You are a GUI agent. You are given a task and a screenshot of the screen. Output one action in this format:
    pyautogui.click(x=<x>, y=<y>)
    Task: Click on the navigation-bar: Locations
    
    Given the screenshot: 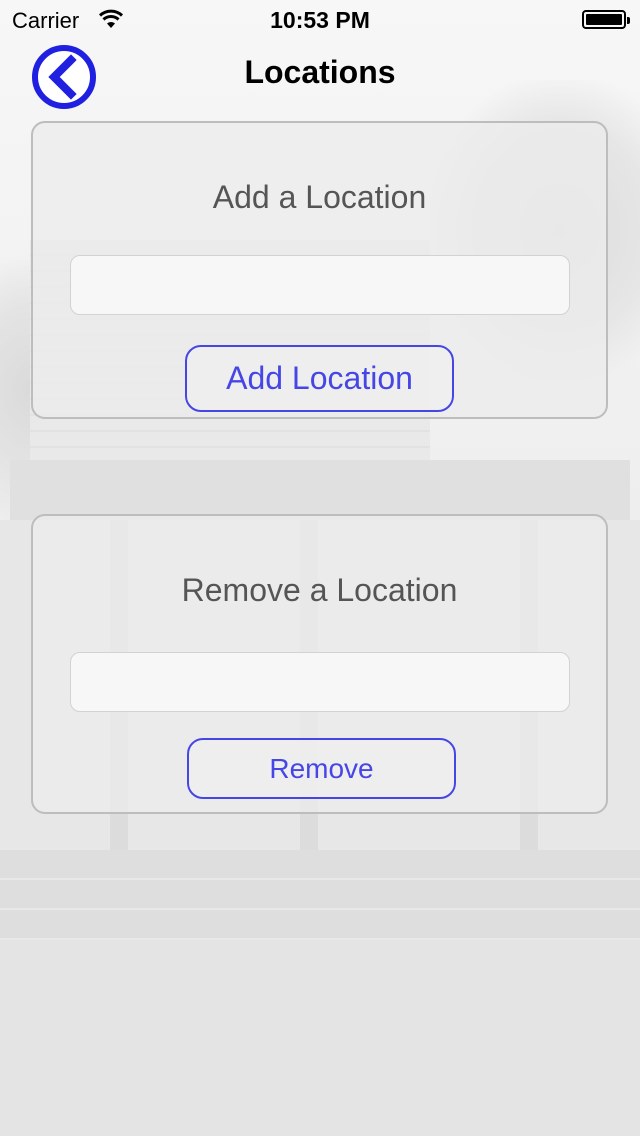 What is the action you would take?
    pyautogui.click(x=320, y=75)
    